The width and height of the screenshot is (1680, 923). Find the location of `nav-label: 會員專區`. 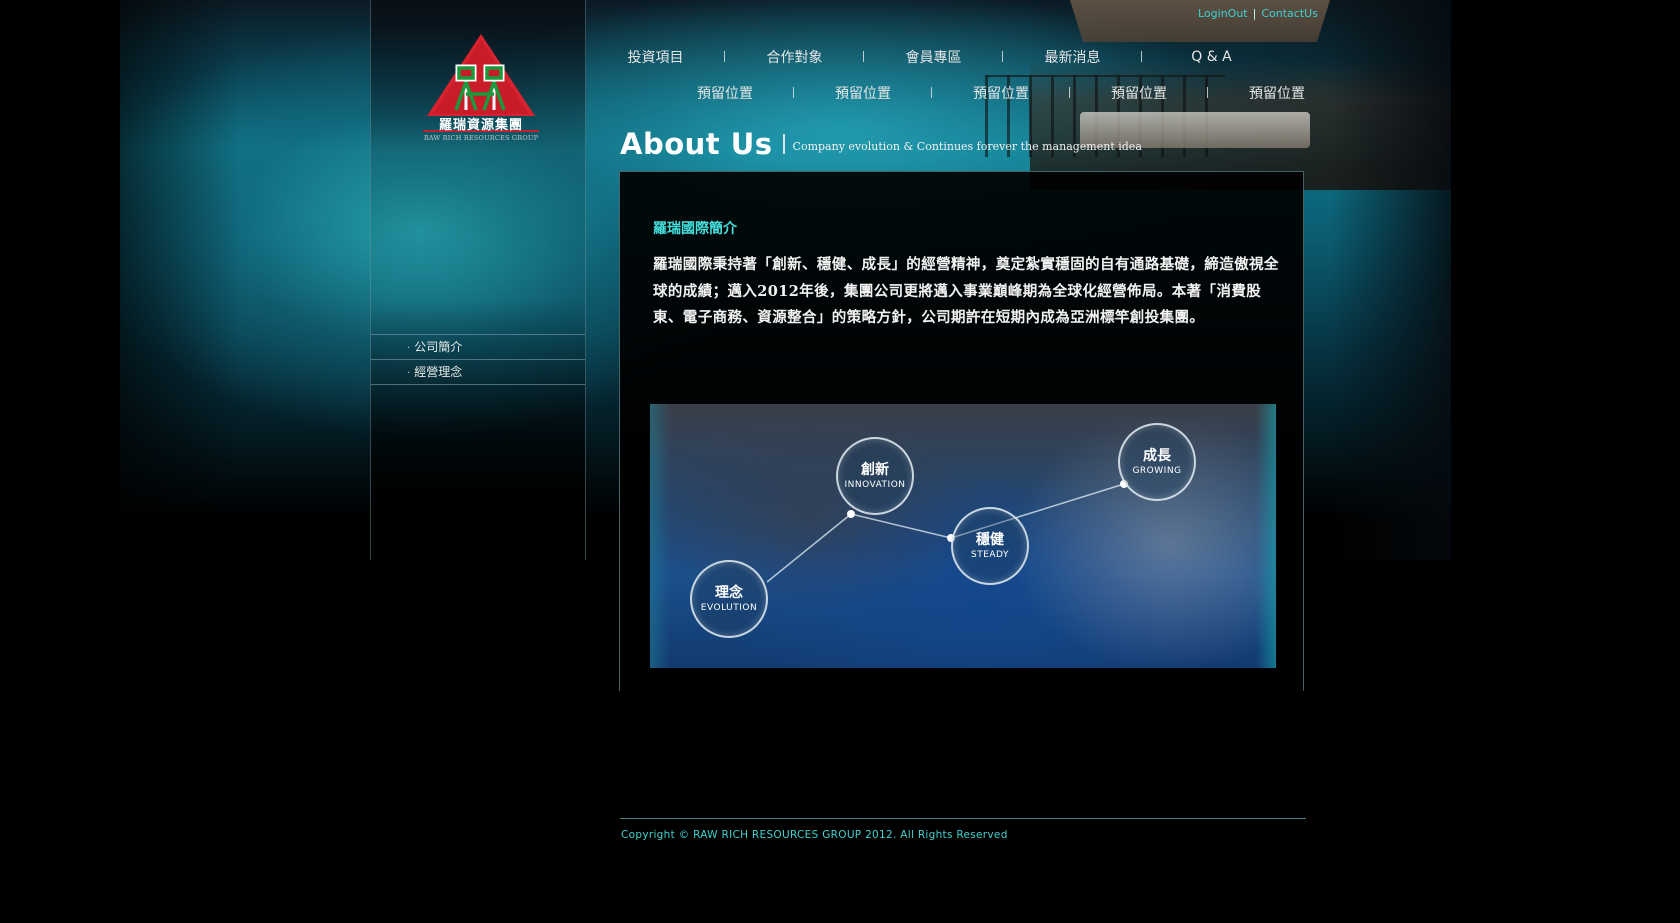

nav-label: 會員專區 is located at coordinates (933, 58).